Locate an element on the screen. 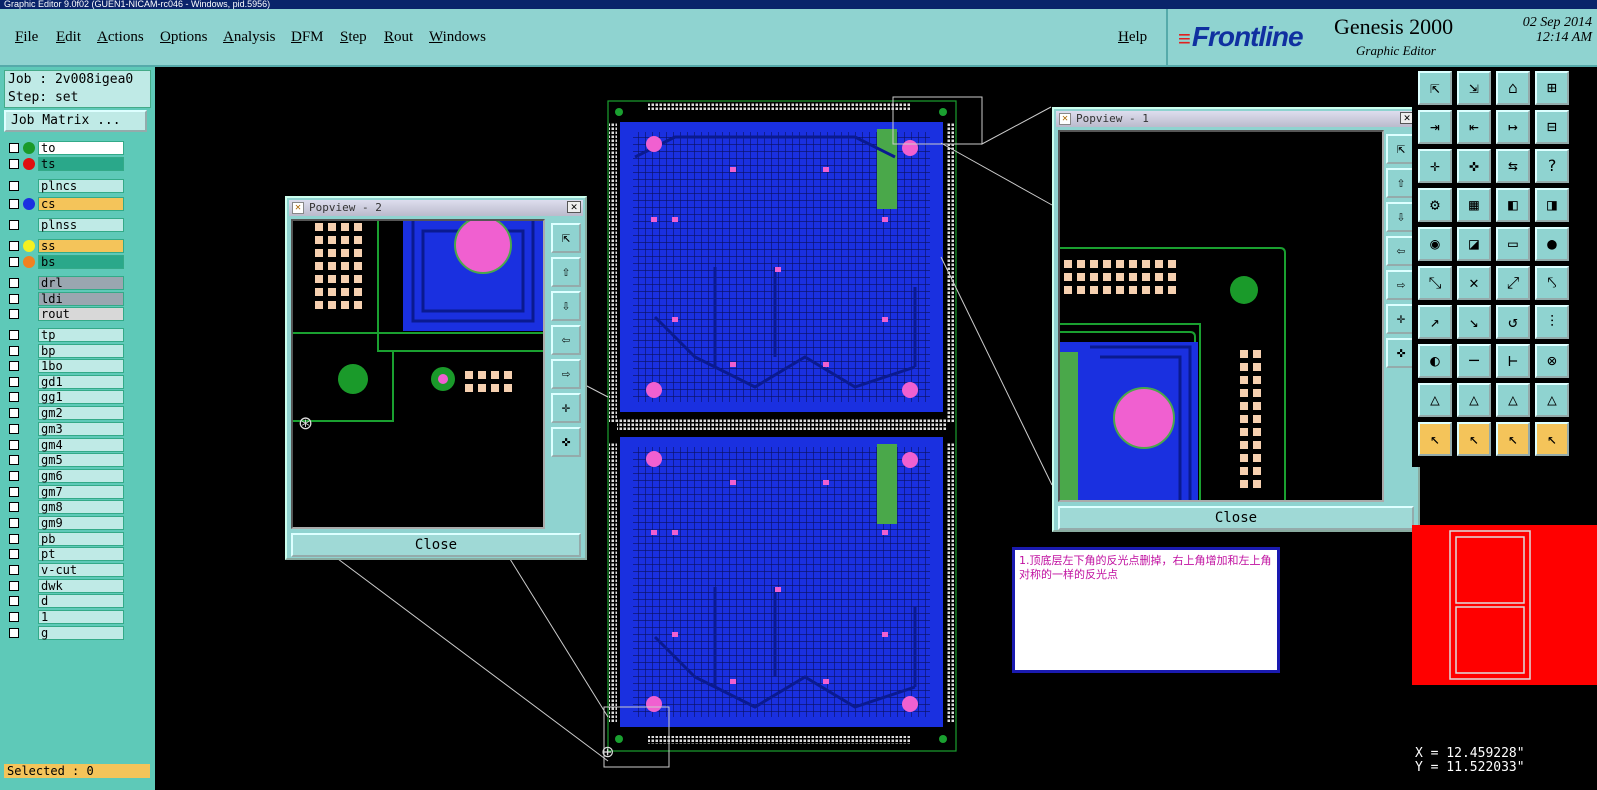  pull-icon: ⇤ is located at coordinates (1474, 127).